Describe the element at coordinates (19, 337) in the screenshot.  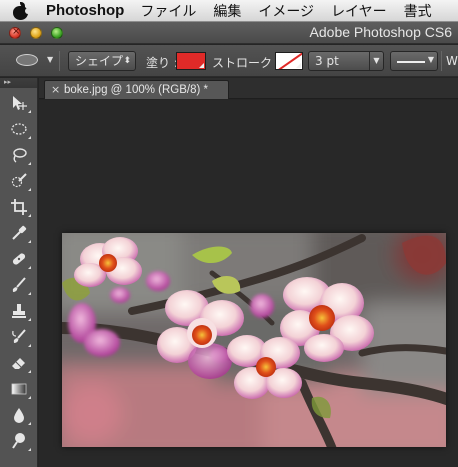
I see `history-brush-tool-icon` at that location.